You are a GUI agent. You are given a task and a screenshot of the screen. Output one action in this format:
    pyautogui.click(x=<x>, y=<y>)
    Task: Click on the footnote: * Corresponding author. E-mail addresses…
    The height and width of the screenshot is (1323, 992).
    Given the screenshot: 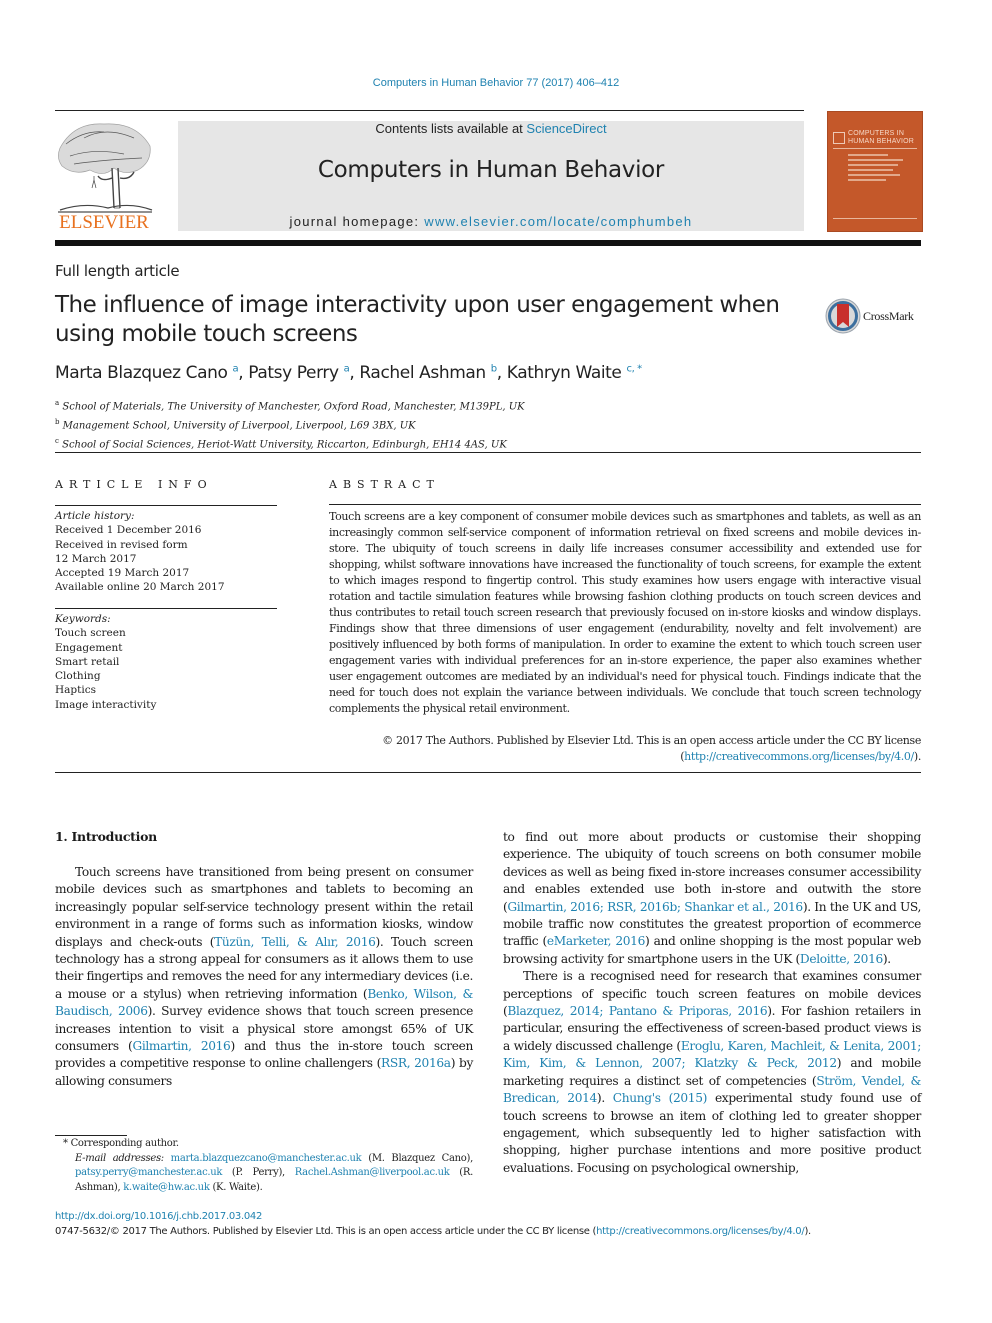 What is the action you would take?
    pyautogui.click(x=264, y=1166)
    